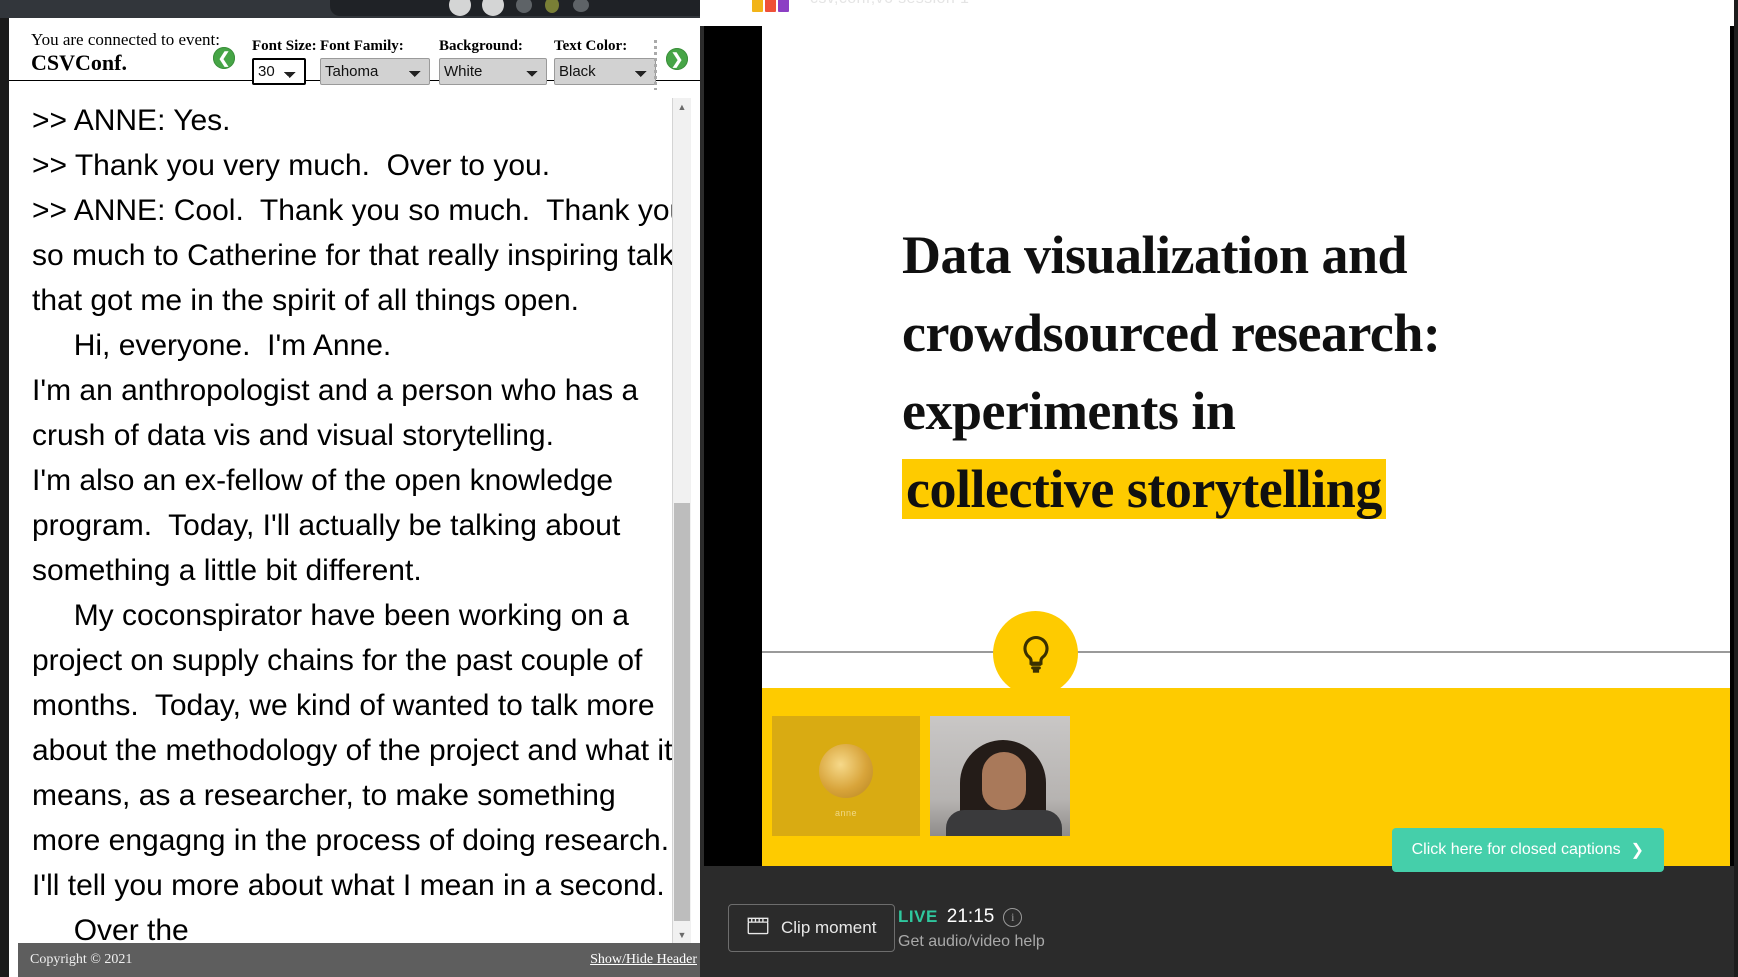 The width and height of the screenshot is (1738, 977). Describe the element at coordinates (1155, 255) in the screenshot. I see `slide-title-line-1: Data visualization and` at that location.